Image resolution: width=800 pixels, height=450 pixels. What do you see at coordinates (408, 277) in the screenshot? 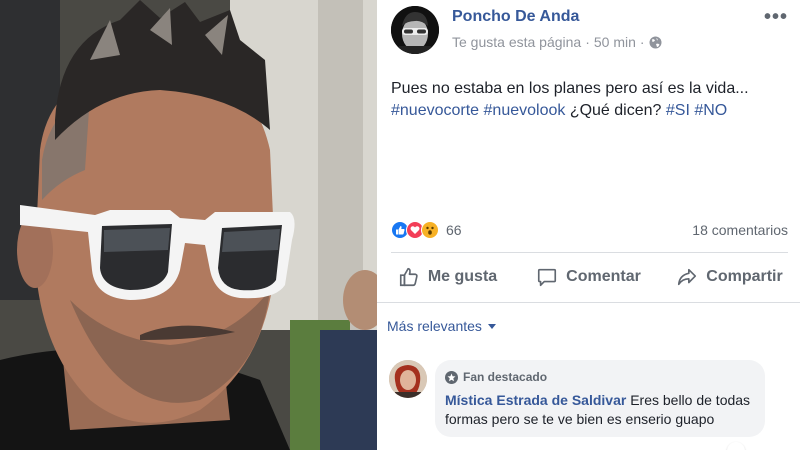
I see `thumbs-up-icon` at bounding box center [408, 277].